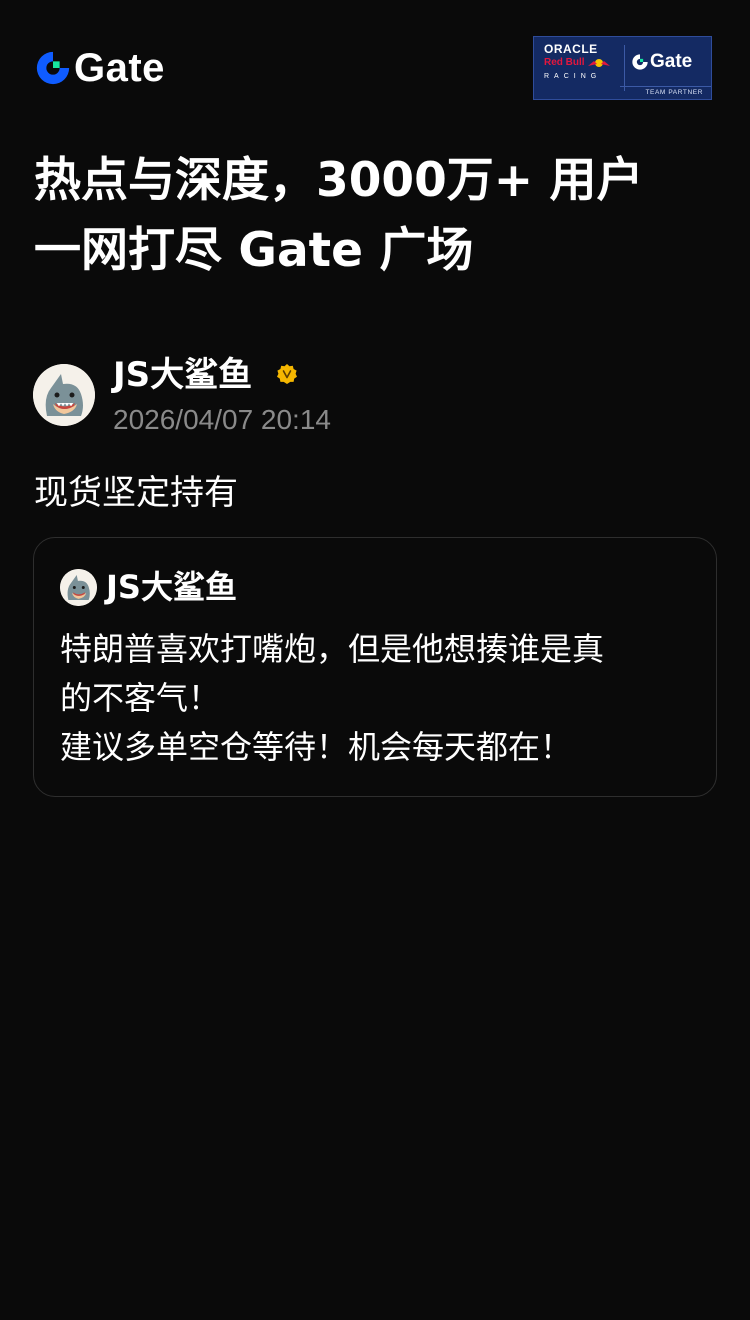 Image resolution: width=750 pixels, height=1320 pixels. Describe the element at coordinates (380, 698) in the screenshot. I see `quoted-post-body: 特朗普喜欢打嘴炮，但是他想揍谁是真 的不客气！ 建议多单空仓等待！机会每天都在！` at that location.